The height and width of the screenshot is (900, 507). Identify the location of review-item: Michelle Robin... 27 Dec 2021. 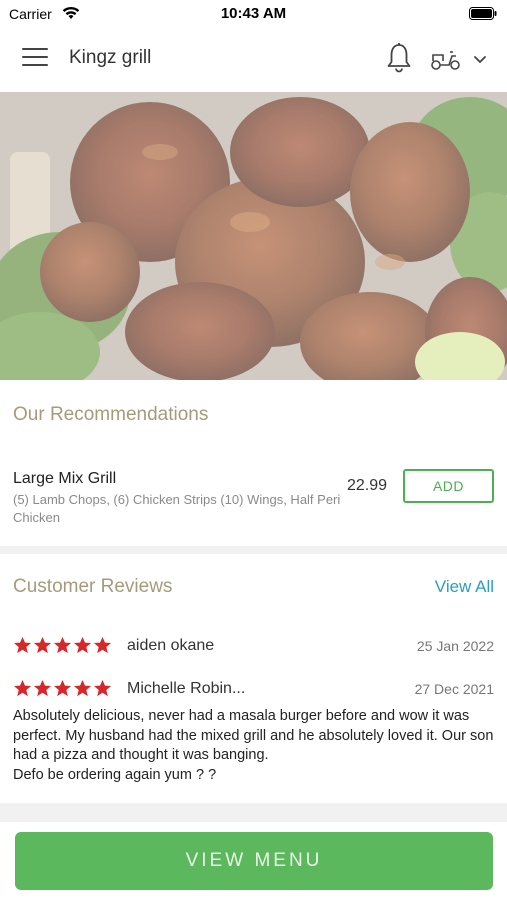
(253, 691).